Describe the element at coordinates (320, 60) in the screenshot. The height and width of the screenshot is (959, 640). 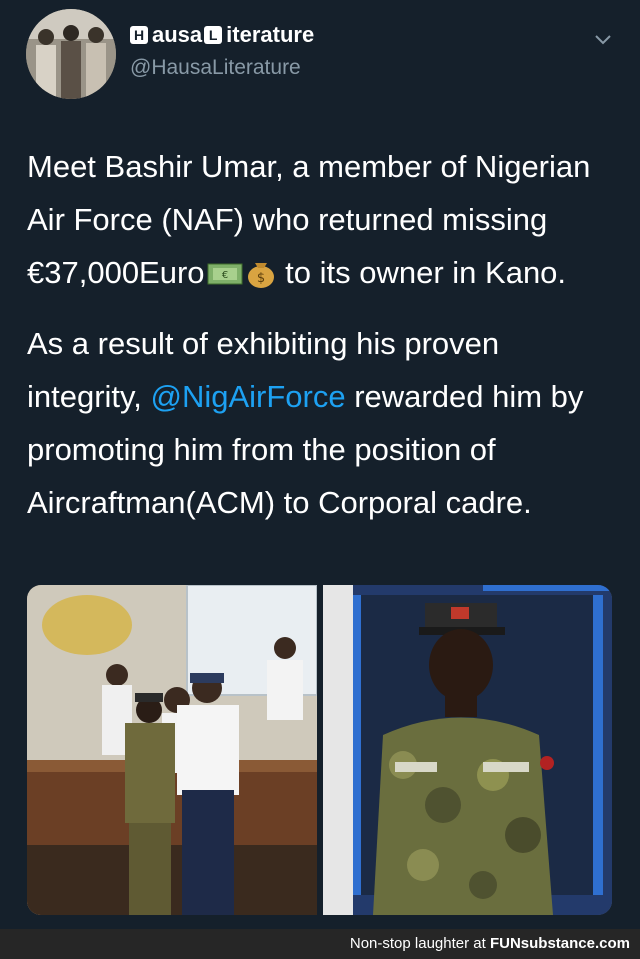
I see `tweet-header: H ausa L iterature @HausaLiterature` at that location.